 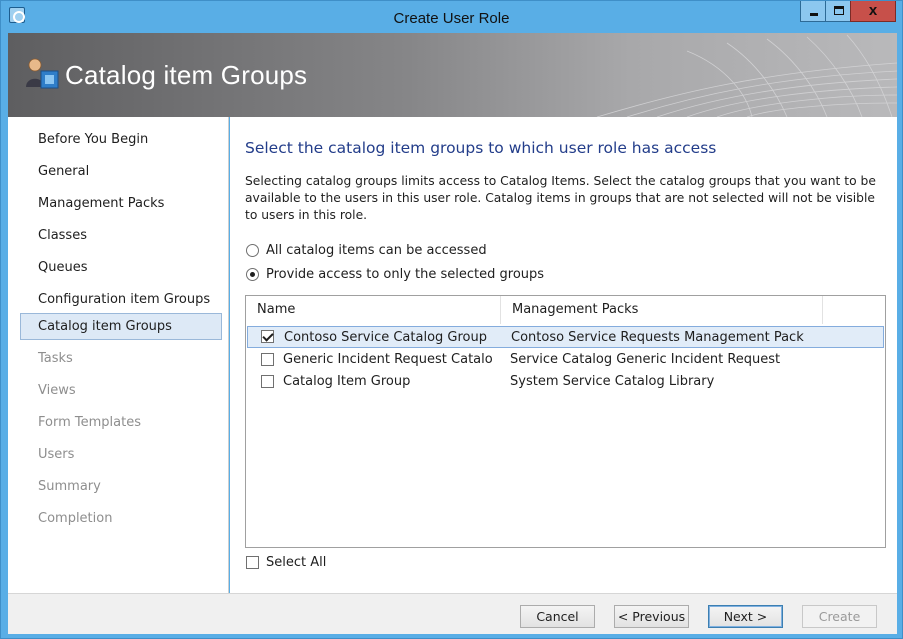 I want to click on select-all-checkbox: Select All, so click(x=286, y=562).